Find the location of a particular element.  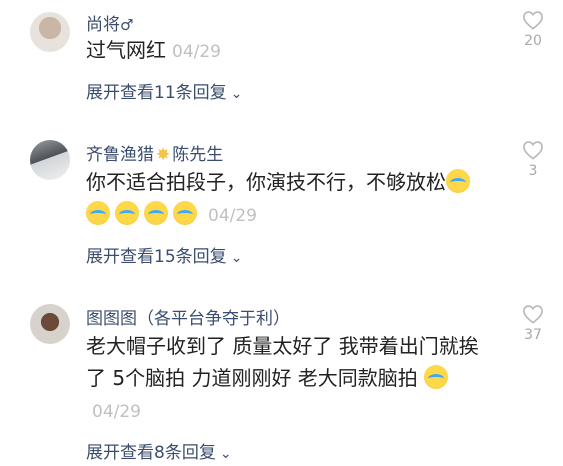

username-suffix: 陈先生 is located at coordinates (198, 155).